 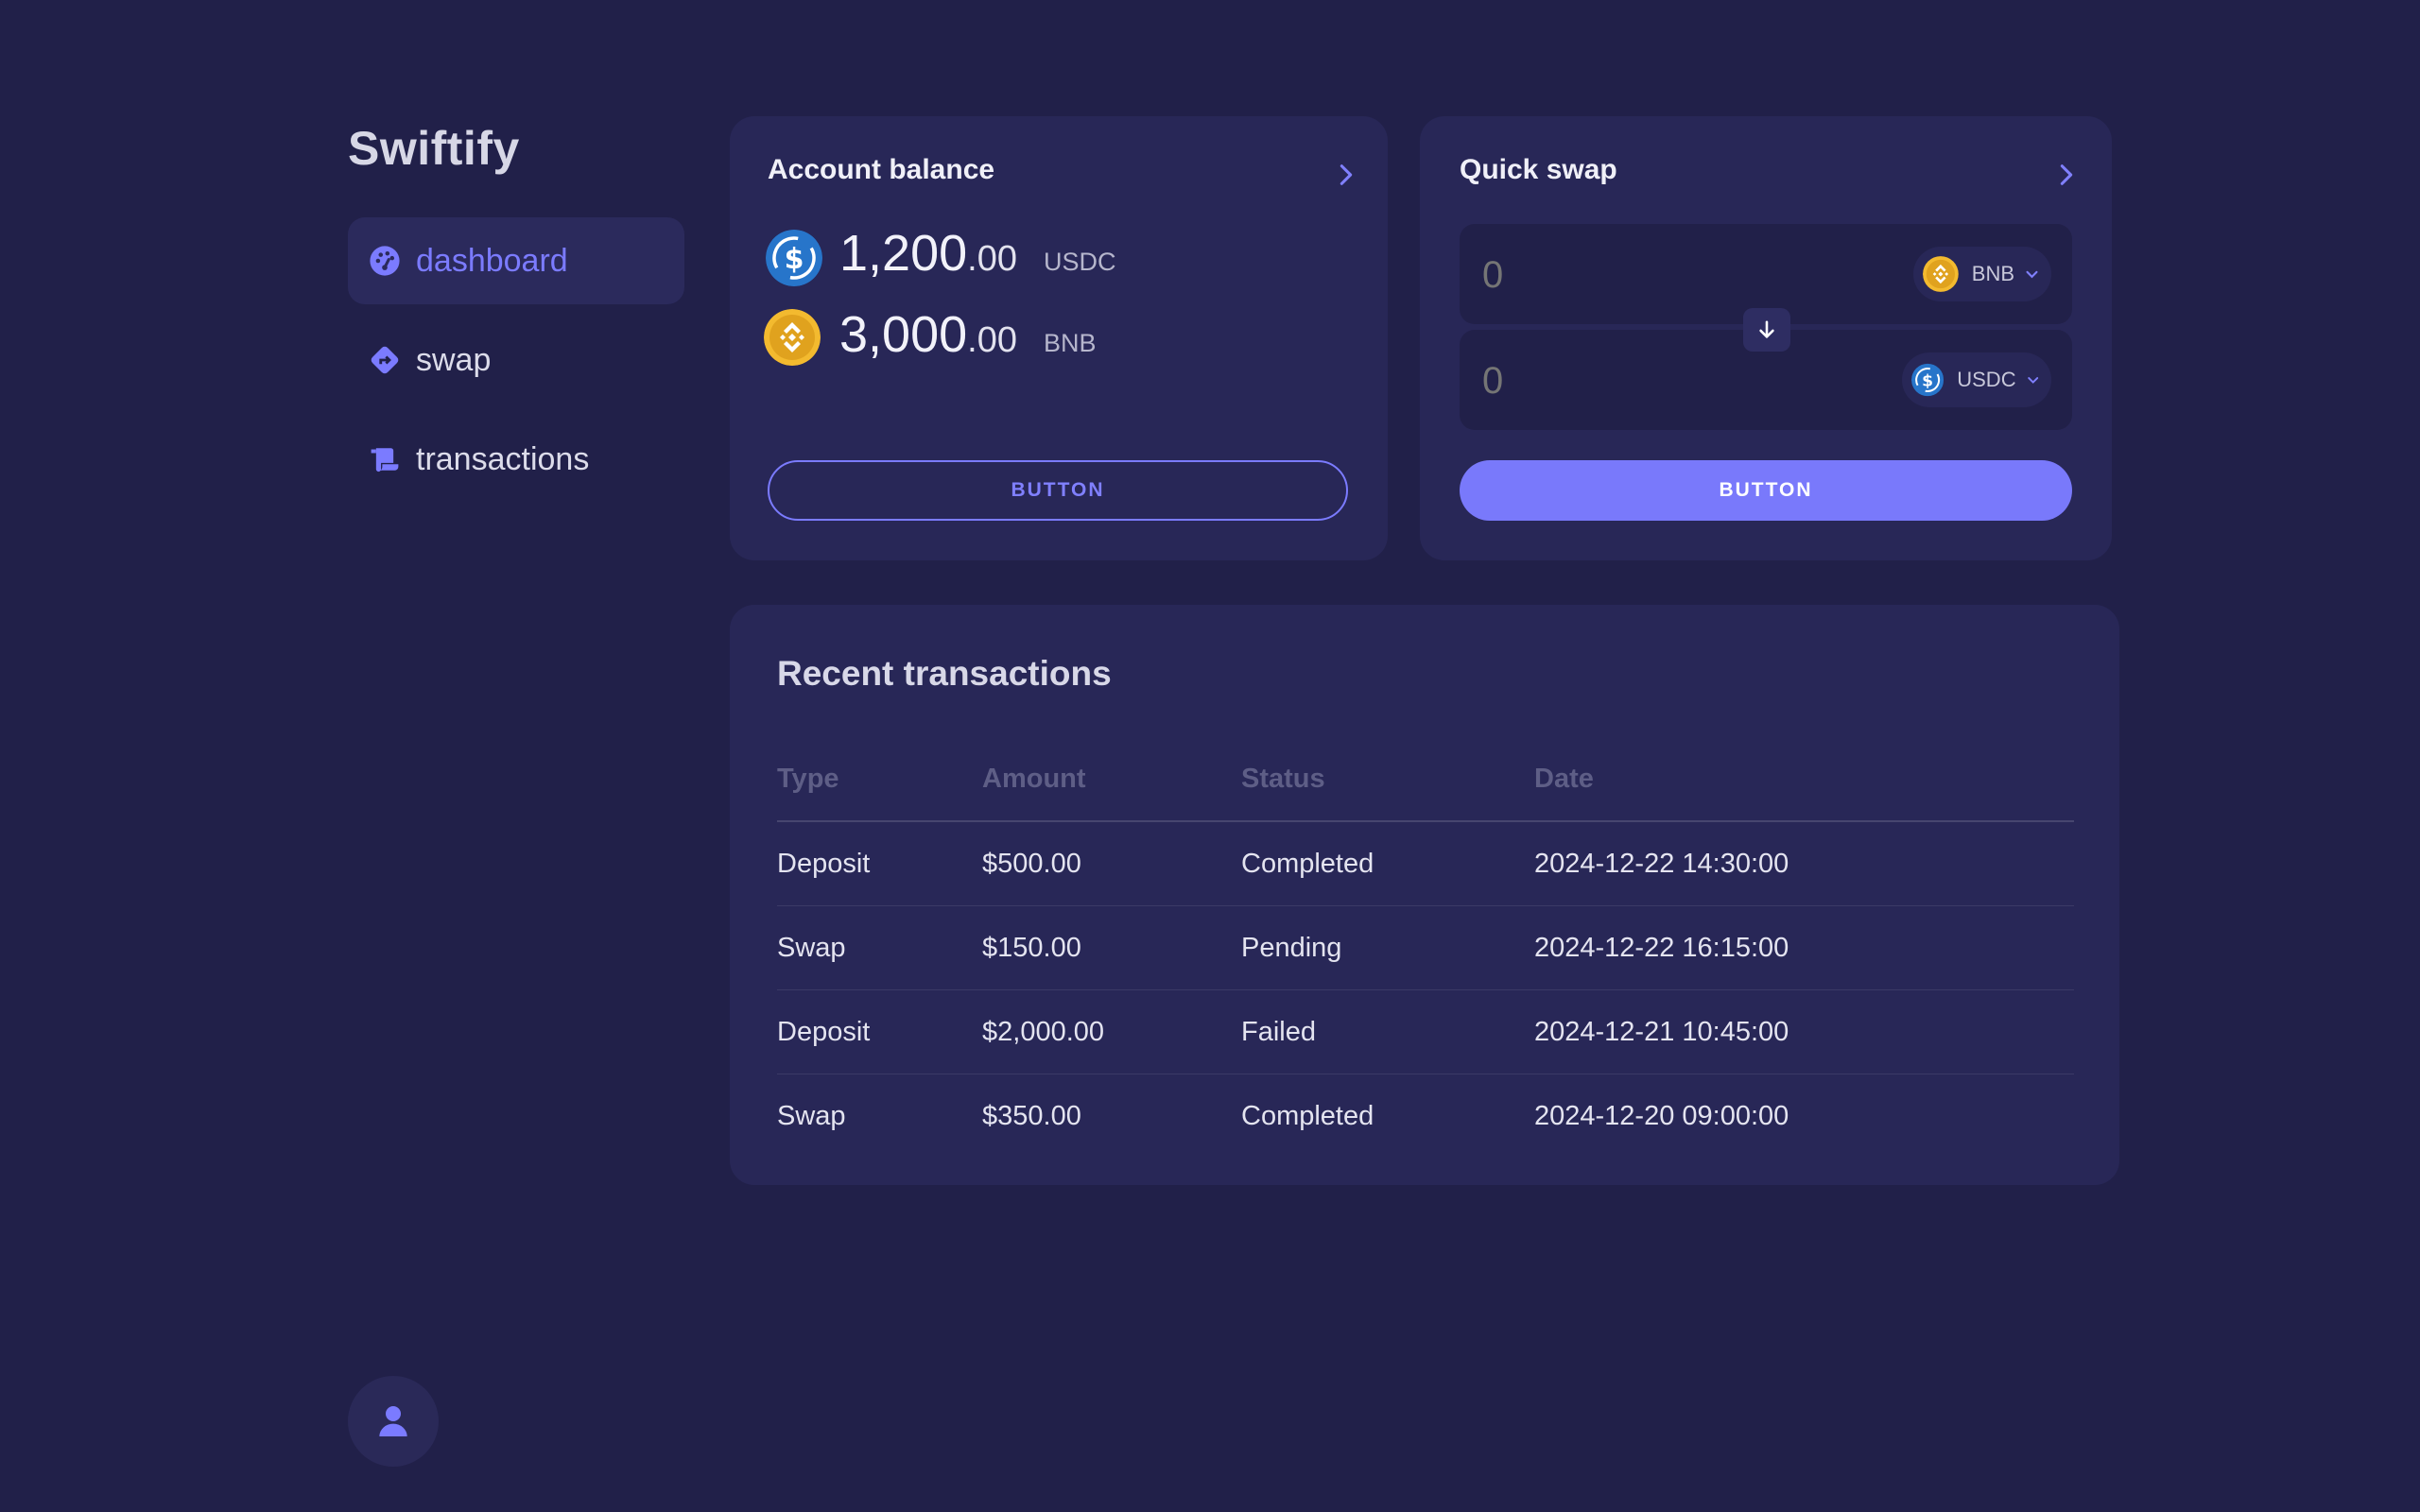 I want to click on usdc-balance: 1,200 .00 USDC, so click(x=977, y=253).